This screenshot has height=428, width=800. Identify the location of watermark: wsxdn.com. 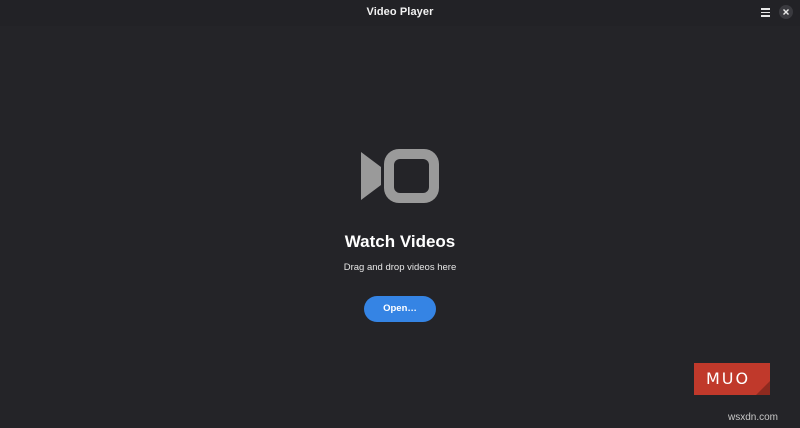
(753, 417).